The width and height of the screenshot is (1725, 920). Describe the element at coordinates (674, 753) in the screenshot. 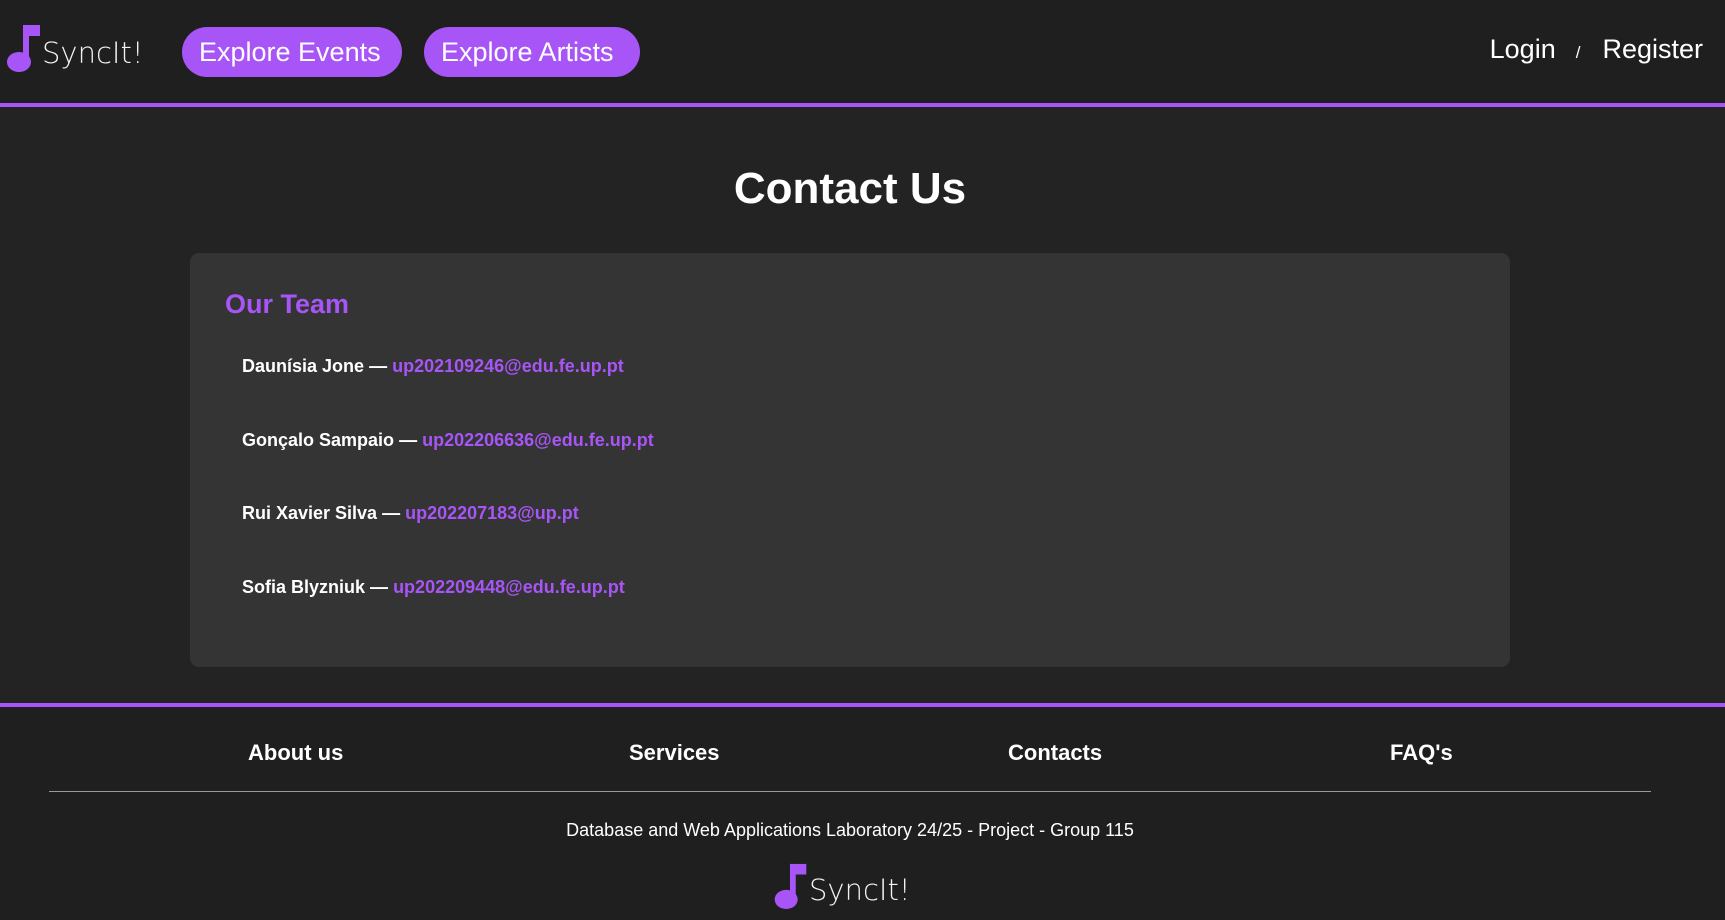

I see `footer-link-services: Services` at that location.